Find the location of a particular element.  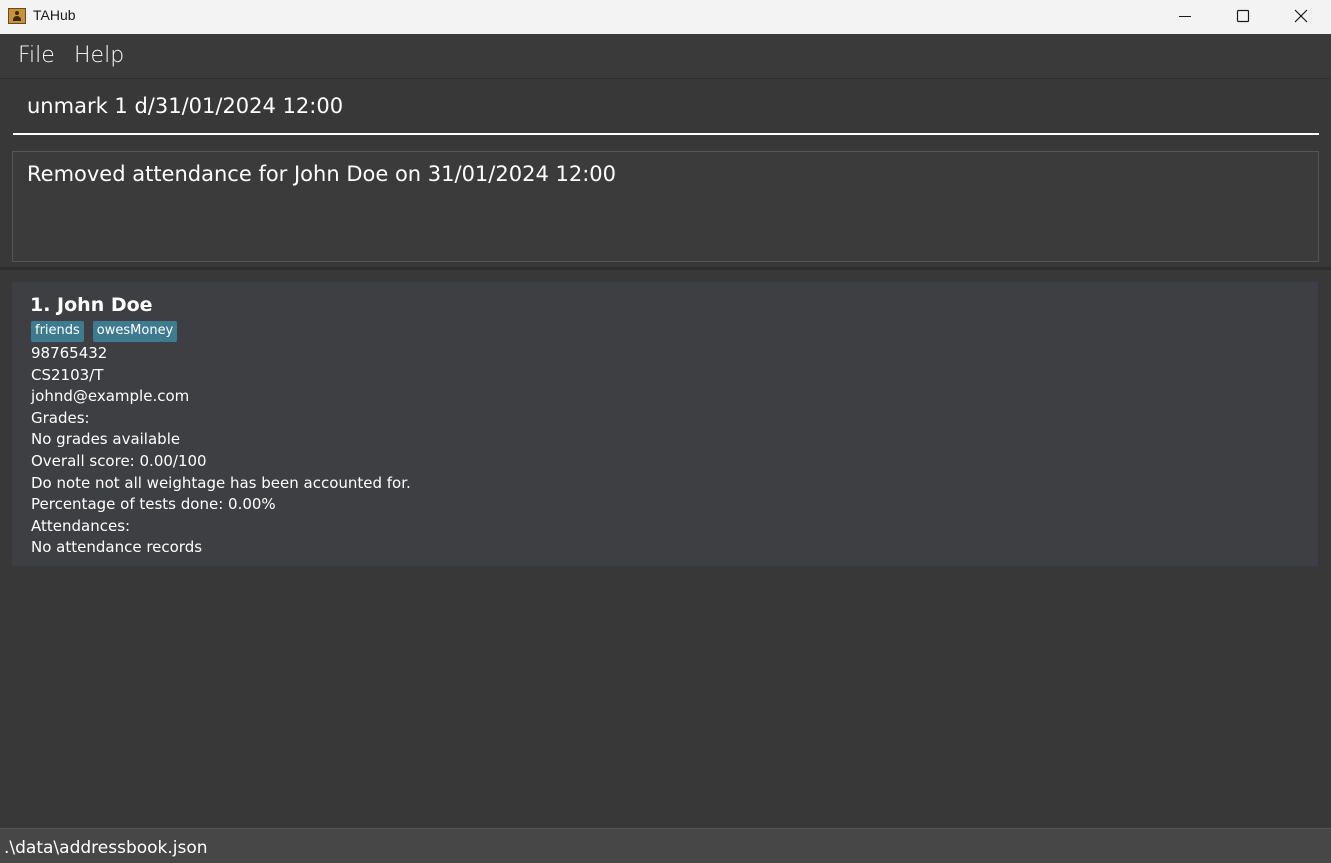

save-file-path: .\data\addressbook.json is located at coordinates (106, 848).